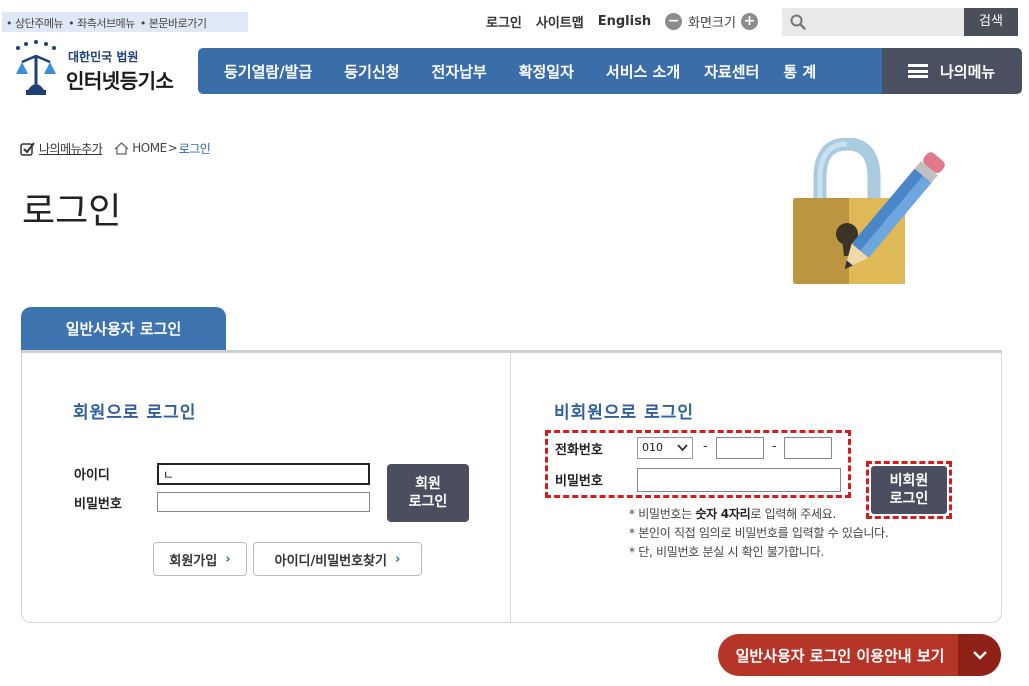  I want to click on login-link: 로그인, so click(504, 21).